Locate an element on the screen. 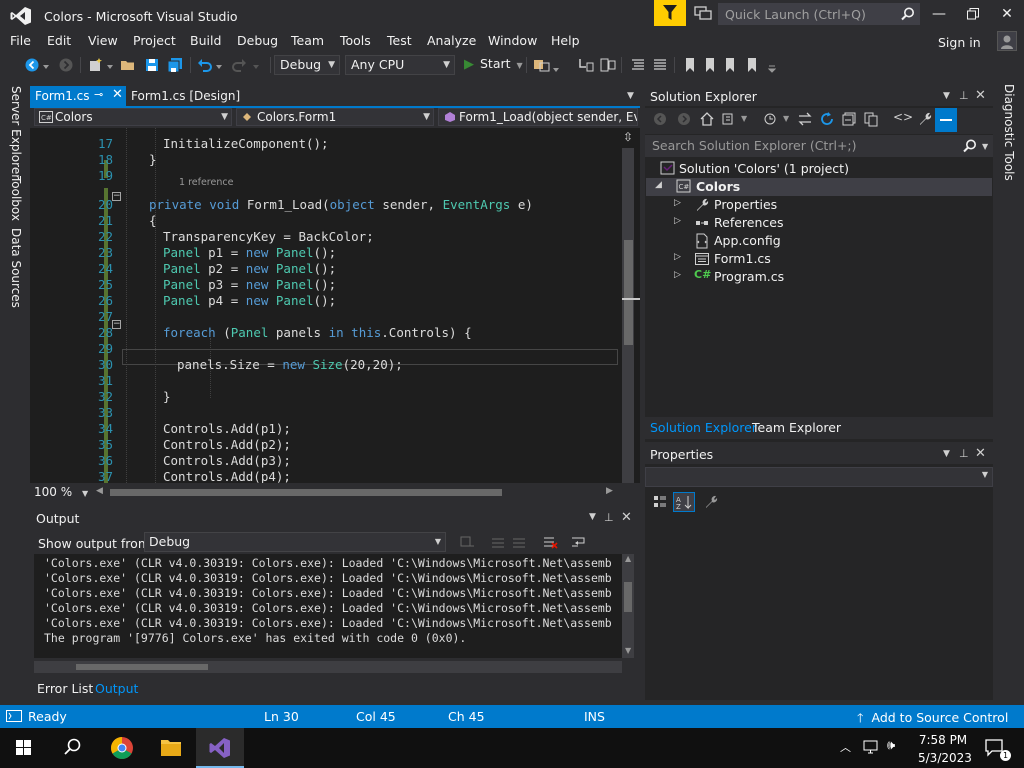  menu-view: View is located at coordinates (103, 40).